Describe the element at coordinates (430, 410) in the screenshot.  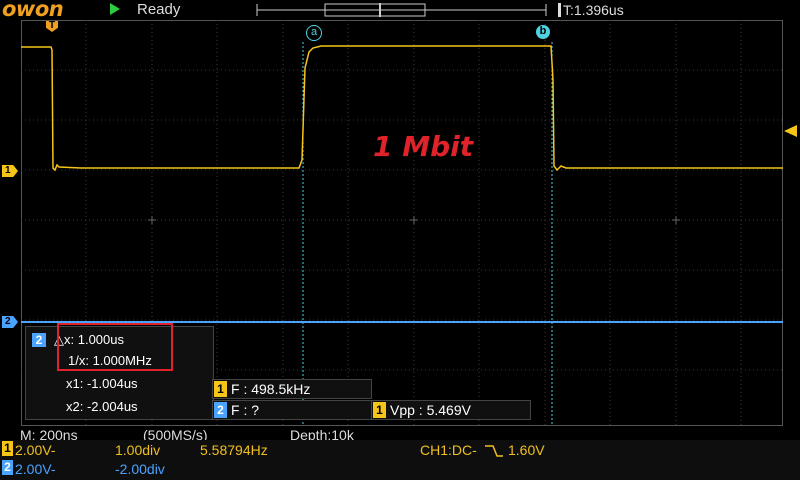
I see `measurement-text: Vpp : 5.469V` at that location.